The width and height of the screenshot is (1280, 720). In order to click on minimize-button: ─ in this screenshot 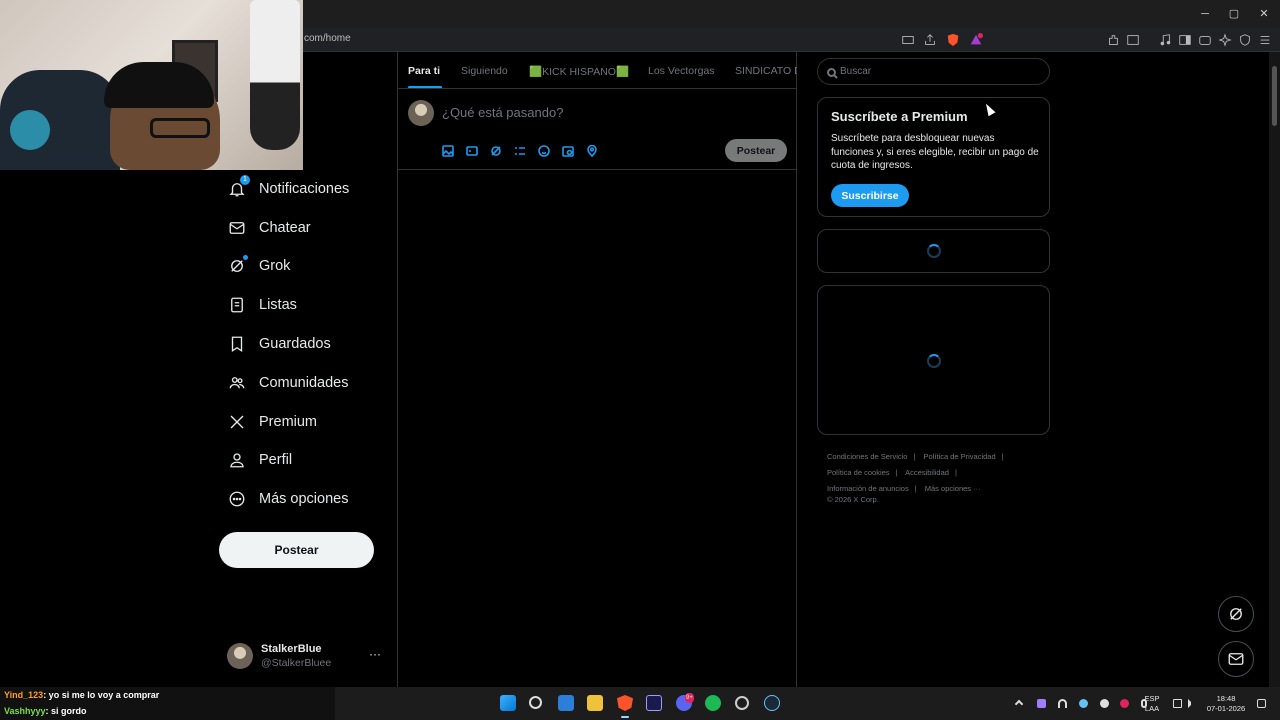, I will do `click(1205, 14)`.